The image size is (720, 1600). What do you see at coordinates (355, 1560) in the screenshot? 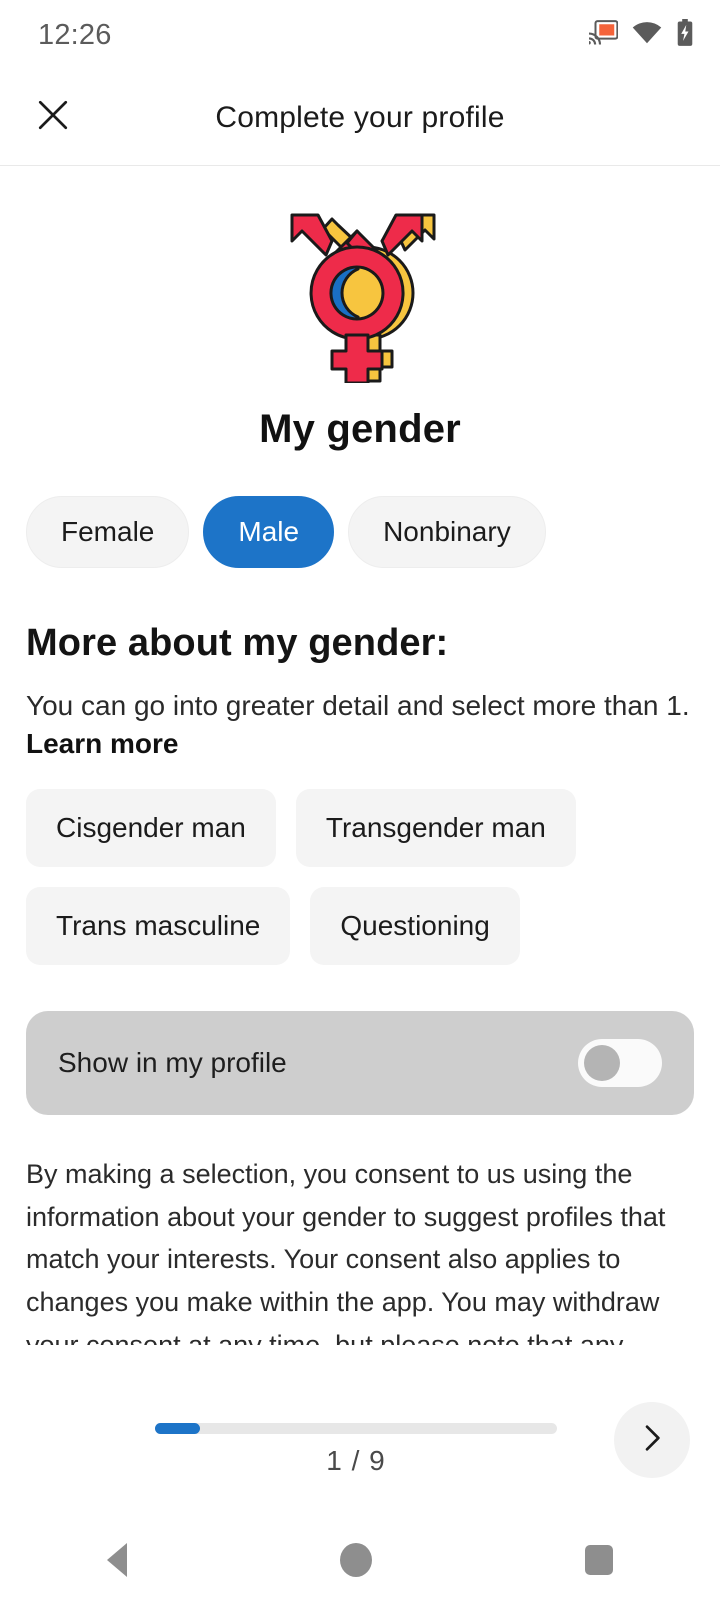
I see `home-circle-icon` at bounding box center [355, 1560].